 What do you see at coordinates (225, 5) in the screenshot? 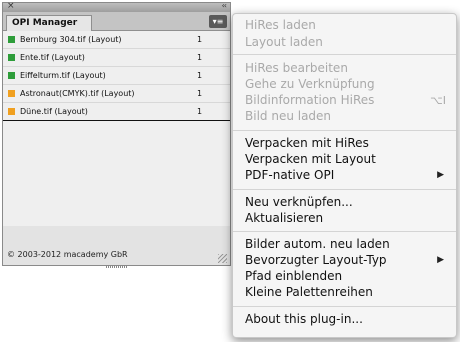
I see `collapse-icon: ‹‹` at bounding box center [225, 5].